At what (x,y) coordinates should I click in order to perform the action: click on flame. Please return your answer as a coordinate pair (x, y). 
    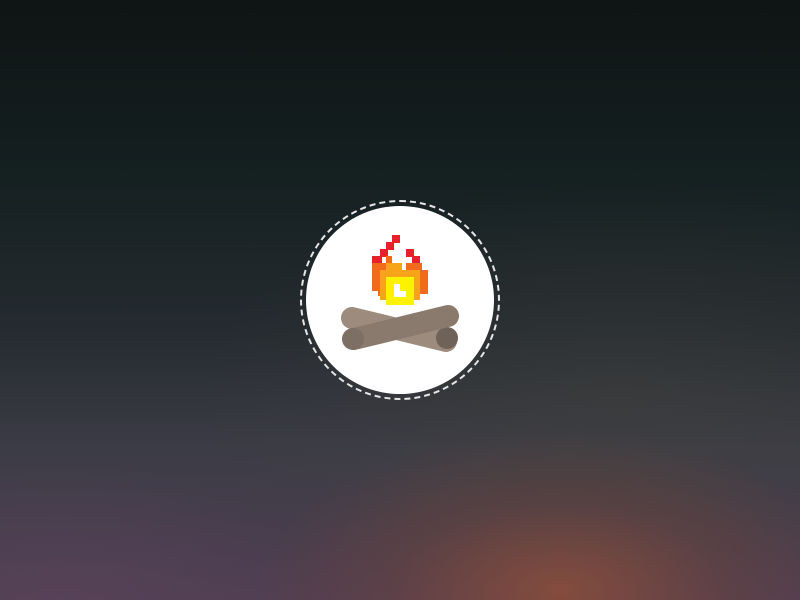
    Looking at the image, I should click on (400, 270).